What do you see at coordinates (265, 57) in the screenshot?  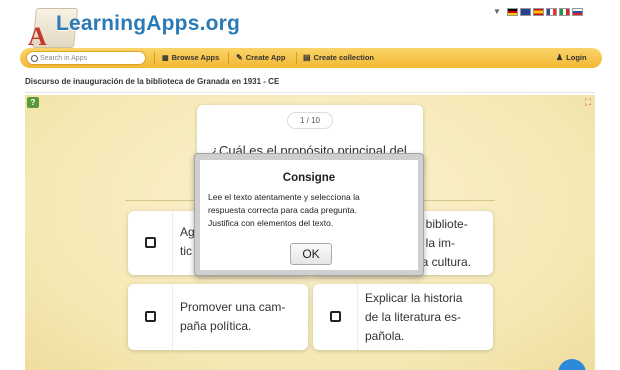 I see `create-app-label: Create App` at bounding box center [265, 57].